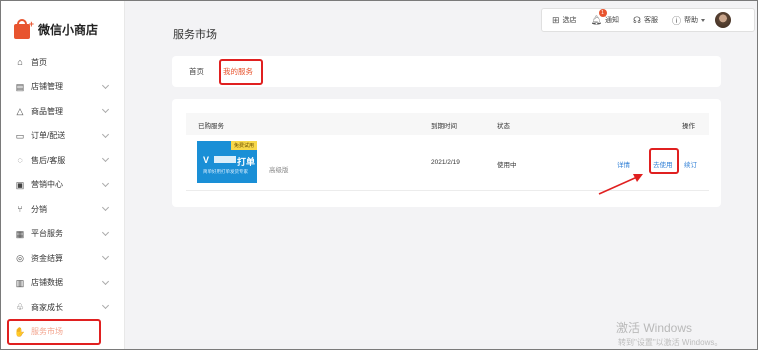 The image size is (758, 350). What do you see at coordinates (47, 283) in the screenshot?
I see `sidebar-item-label: 店铺数据` at bounding box center [47, 283].